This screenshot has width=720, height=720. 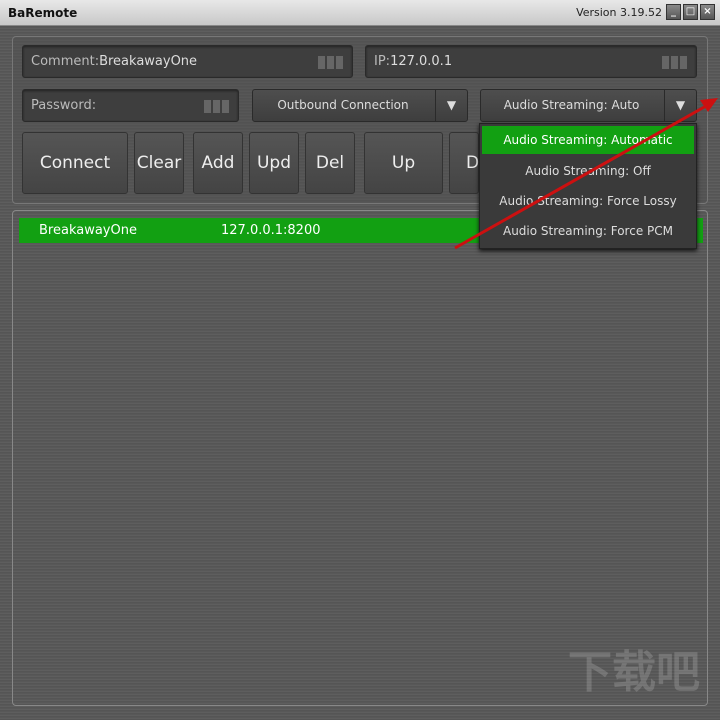 I want to click on annotation-arrow, so click(x=586, y=174).